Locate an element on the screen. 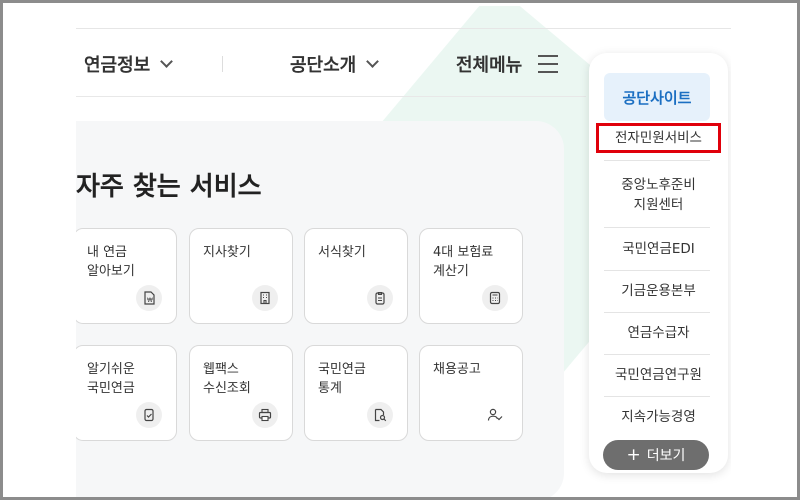 This screenshot has width=800, height=500. service-tile-branch-finder: 지사찾기 is located at coordinates (241, 276).